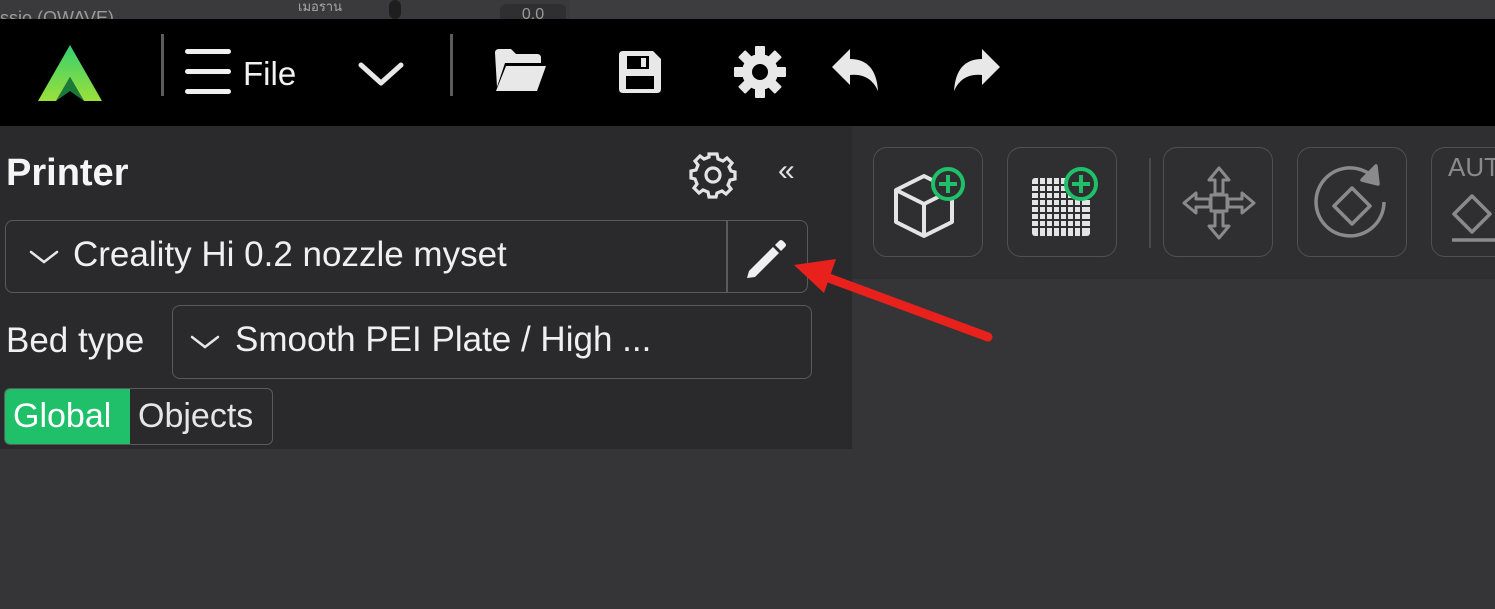  Describe the element at coordinates (727, 256) in the screenshot. I see `combo-divider` at that location.